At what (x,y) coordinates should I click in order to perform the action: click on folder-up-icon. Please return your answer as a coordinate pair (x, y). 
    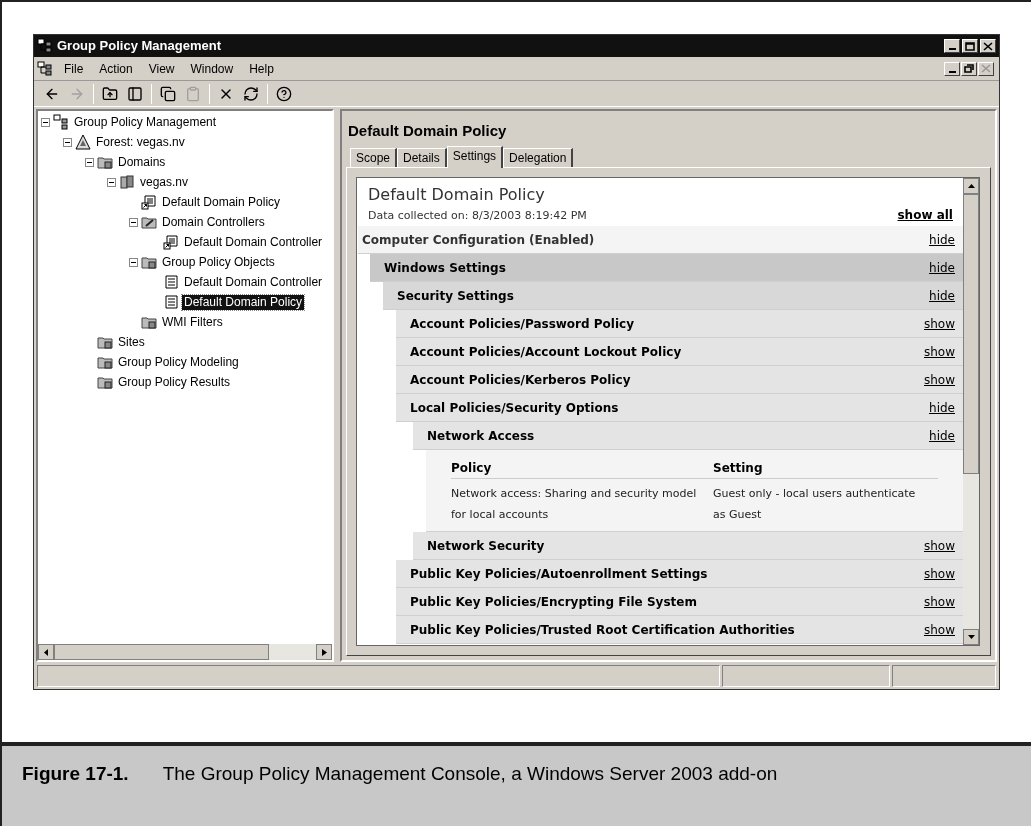
    Looking at the image, I should click on (110, 93).